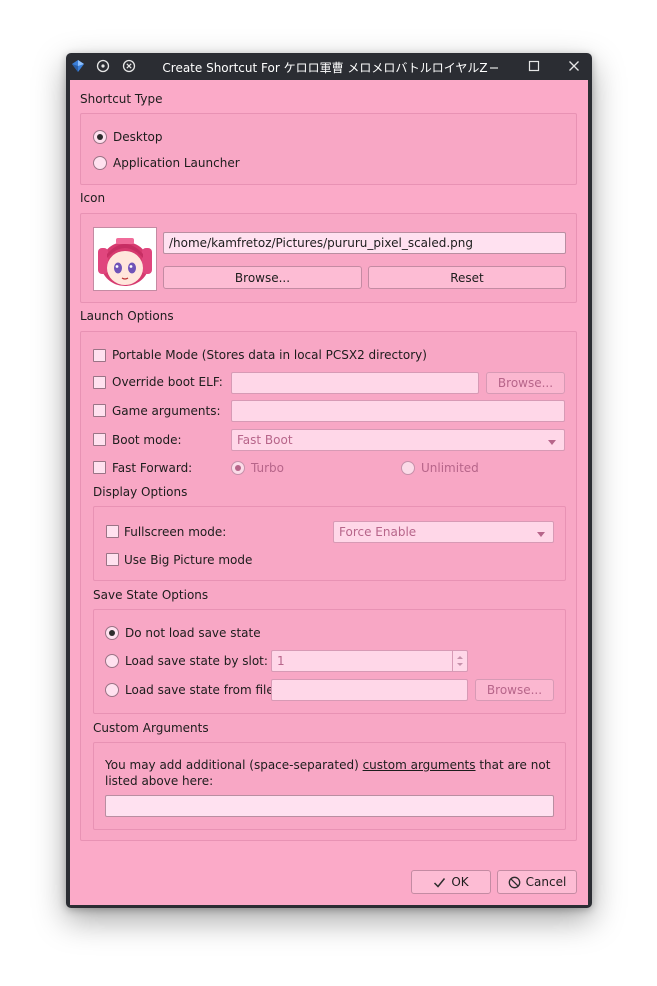 The width and height of the screenshot is (657, 986). I want to click on desktop-label: Desktop, so click(138, 137).